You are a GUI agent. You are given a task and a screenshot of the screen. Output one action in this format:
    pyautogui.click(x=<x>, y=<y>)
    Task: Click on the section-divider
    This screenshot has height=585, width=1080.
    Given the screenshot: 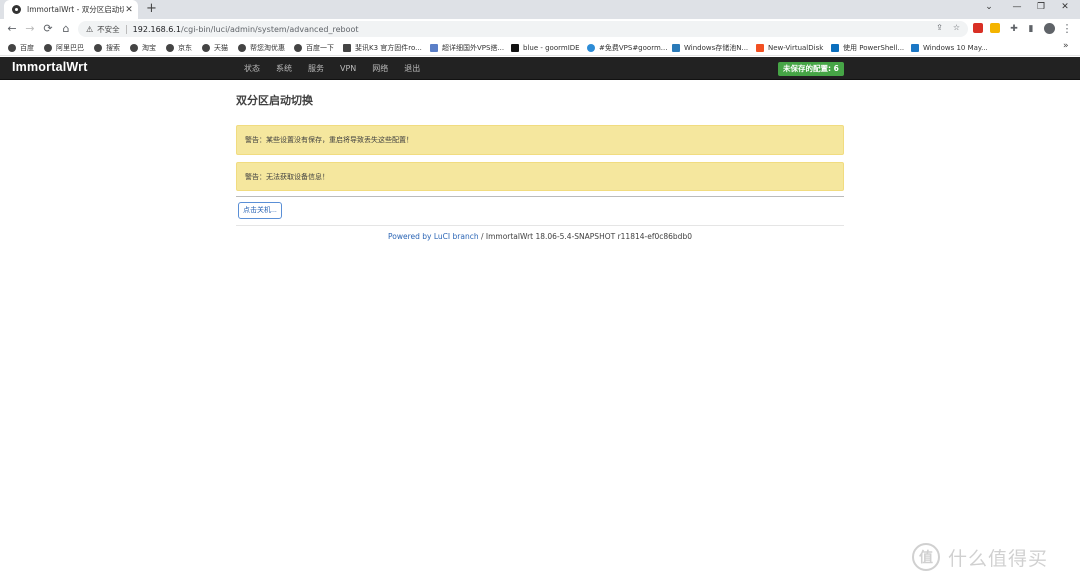 What is the action you would take?
    pyautogui.click(x=540, y=196)
    